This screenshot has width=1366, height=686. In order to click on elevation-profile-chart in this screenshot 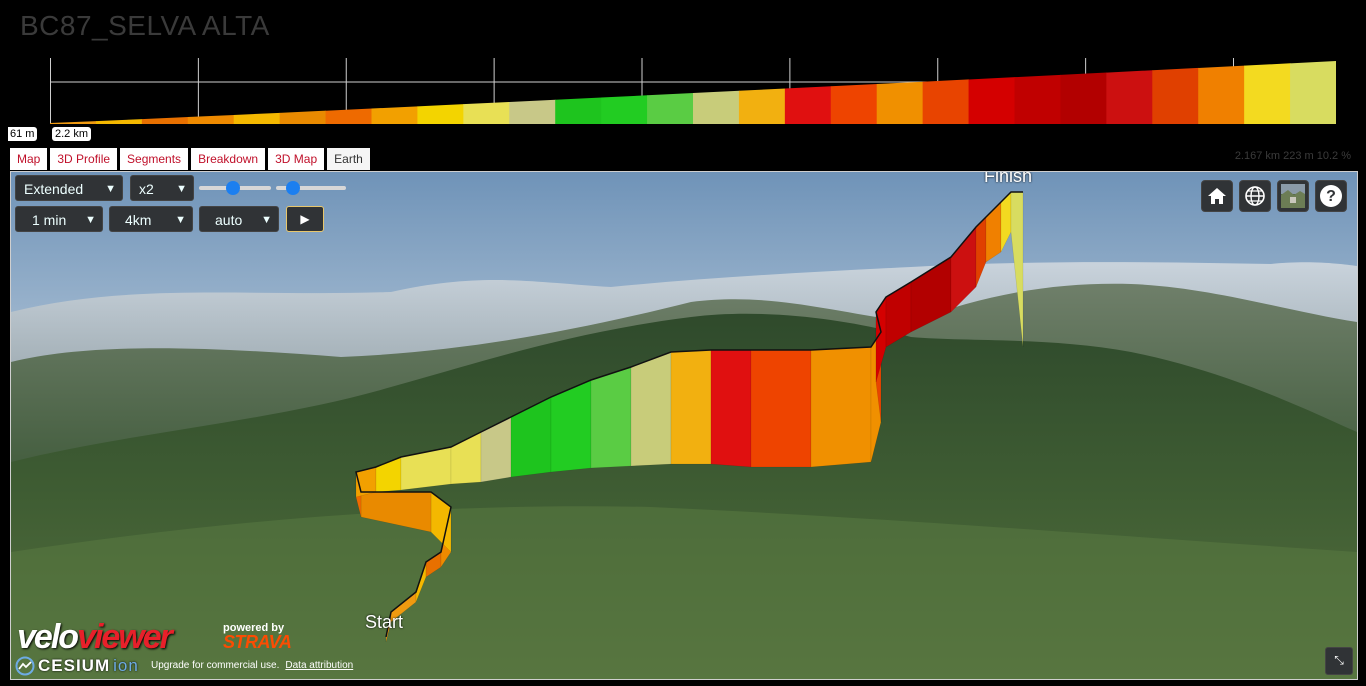, I will do `click(693, 91)`.